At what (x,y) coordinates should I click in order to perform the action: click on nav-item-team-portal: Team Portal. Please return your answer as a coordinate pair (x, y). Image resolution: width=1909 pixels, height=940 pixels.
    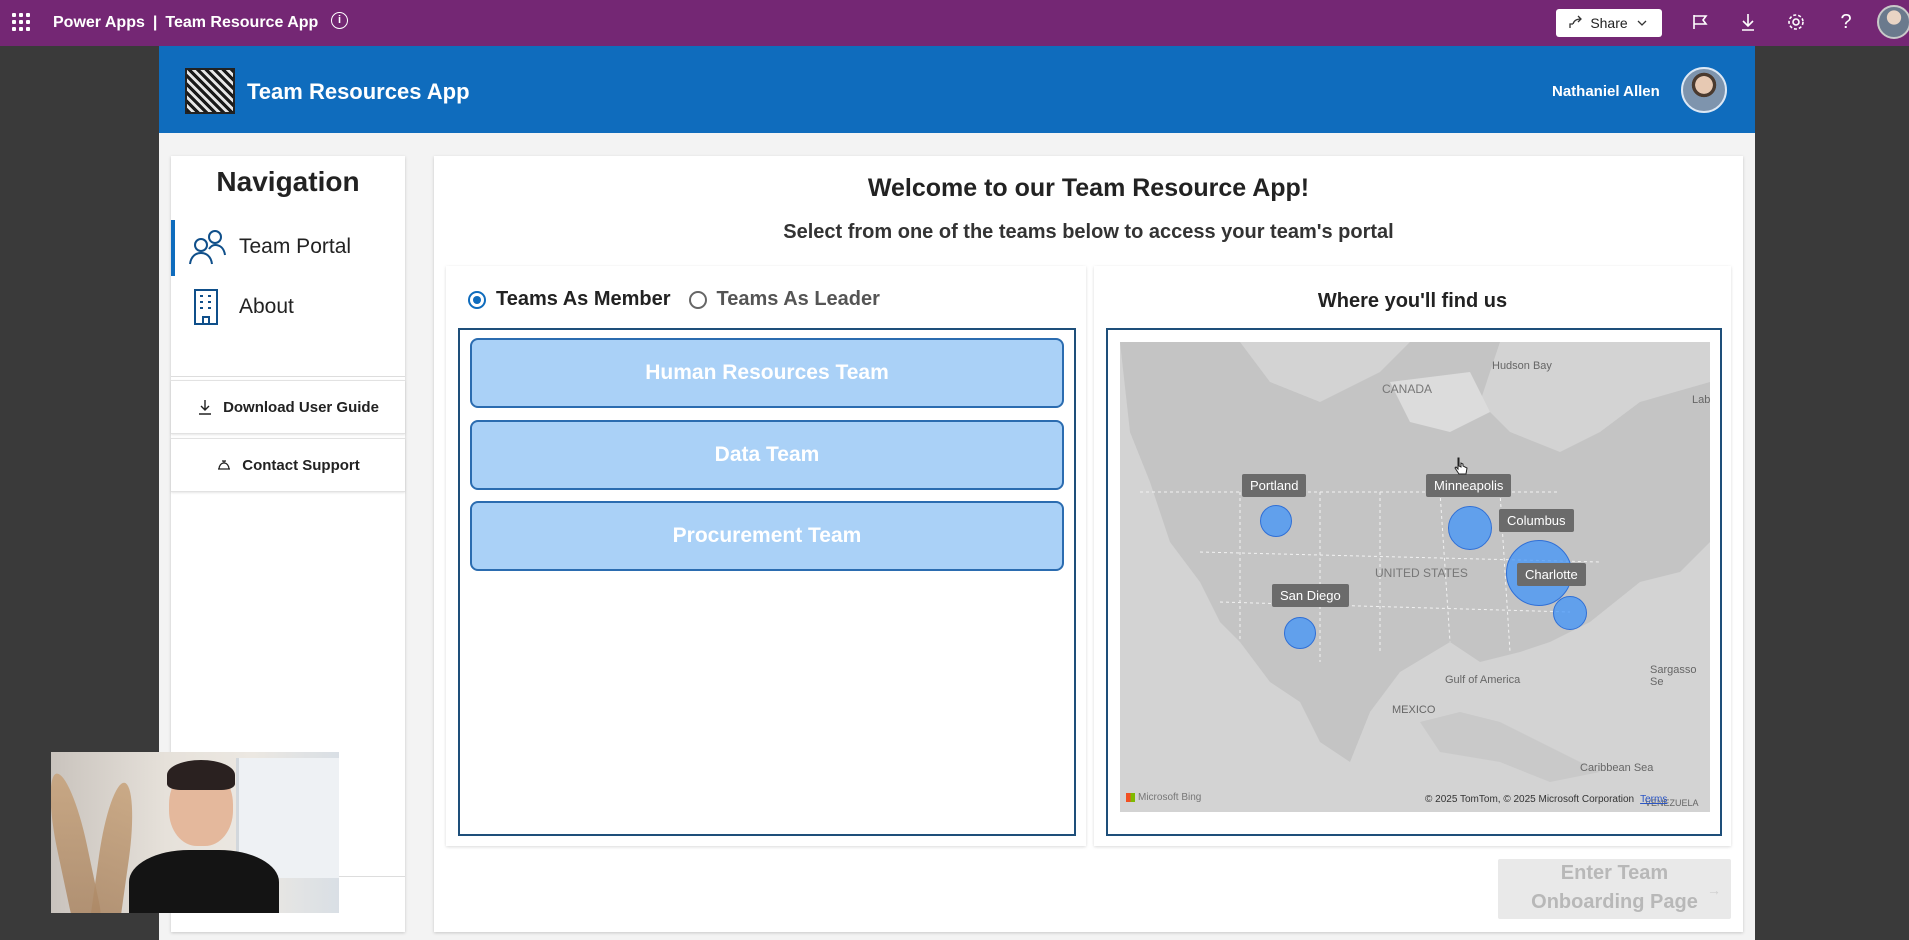
    Looking at the image, I should click on (288, 247).